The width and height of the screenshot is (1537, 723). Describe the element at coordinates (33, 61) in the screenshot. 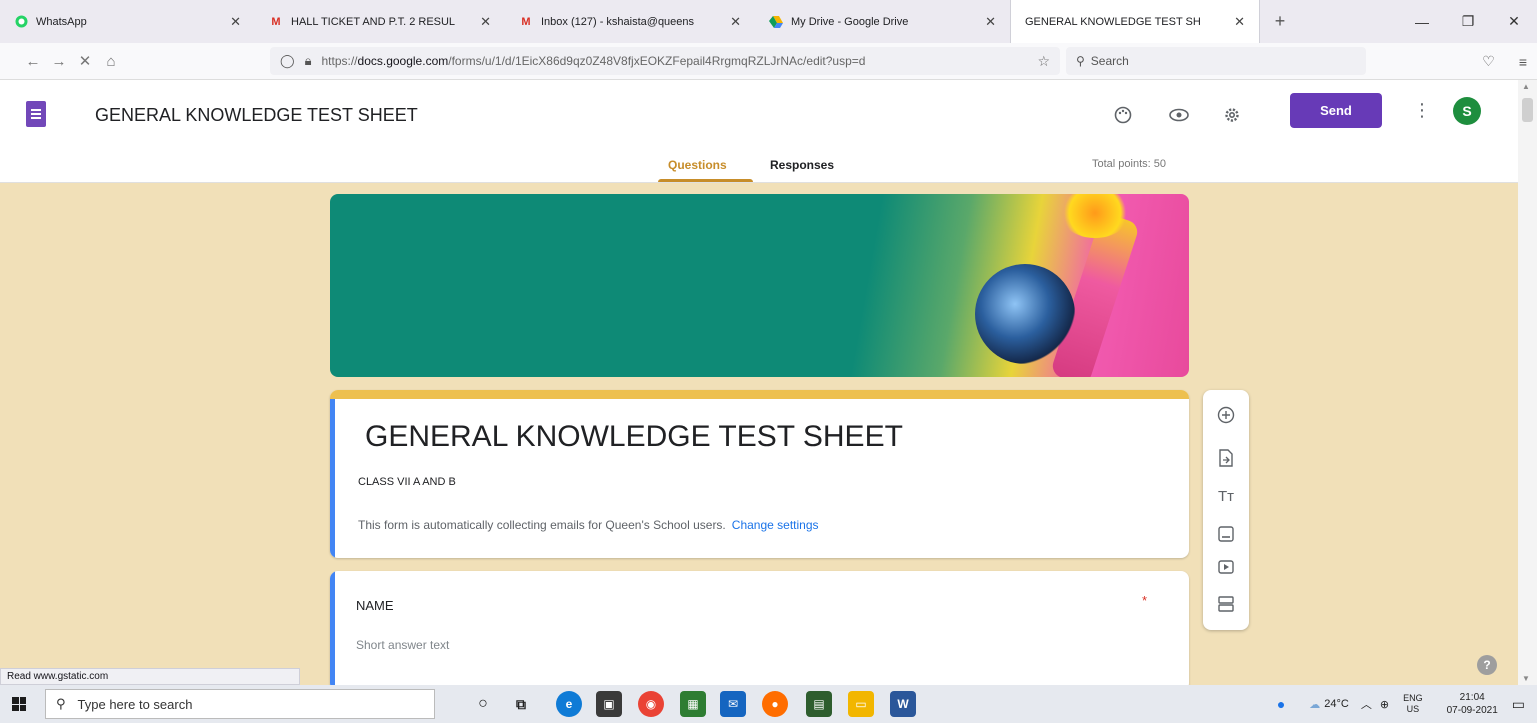

I see `back-icon: ←` at that location.